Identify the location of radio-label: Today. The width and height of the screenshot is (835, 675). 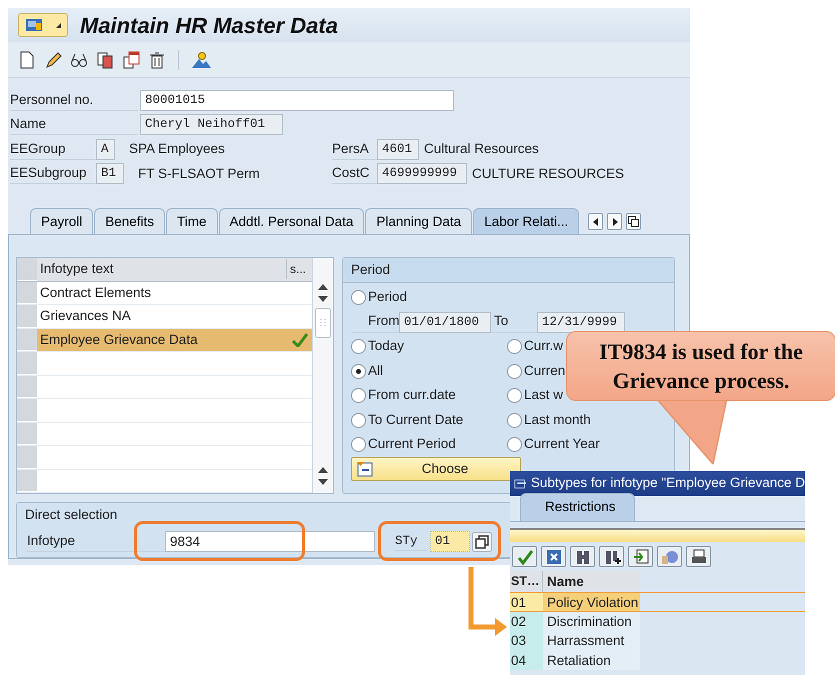
(386, 346).